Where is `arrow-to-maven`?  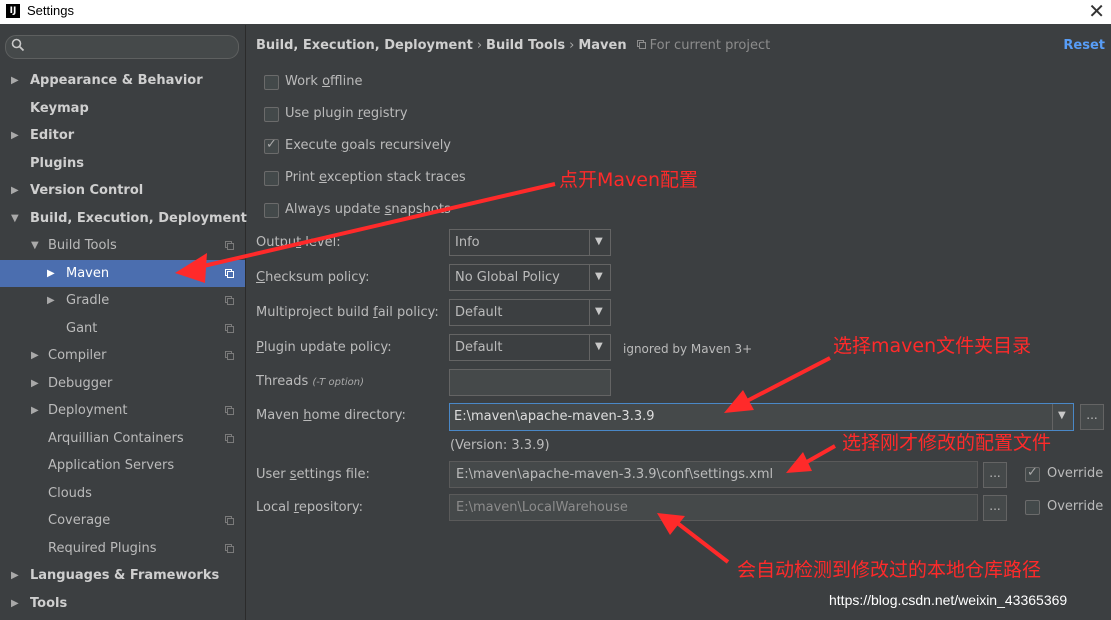 arrow-to-maven is located at coordinates (375, 226).